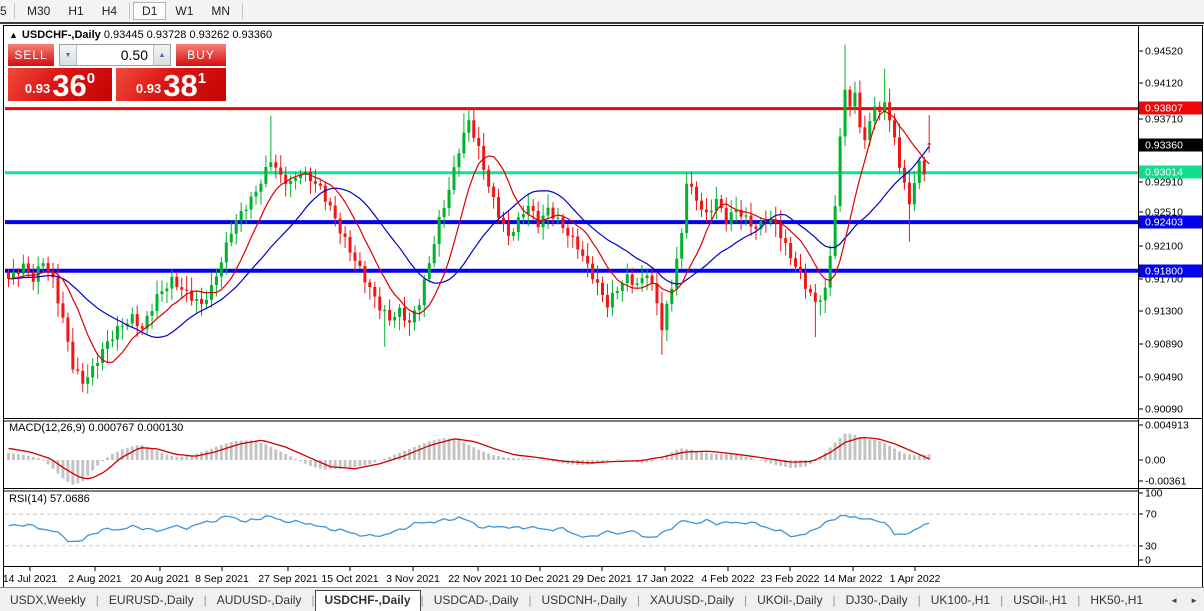 This screenshot has height=611, width=1204. I want to click on macd-values: 0.000767 0.000130, so click(136, 428).